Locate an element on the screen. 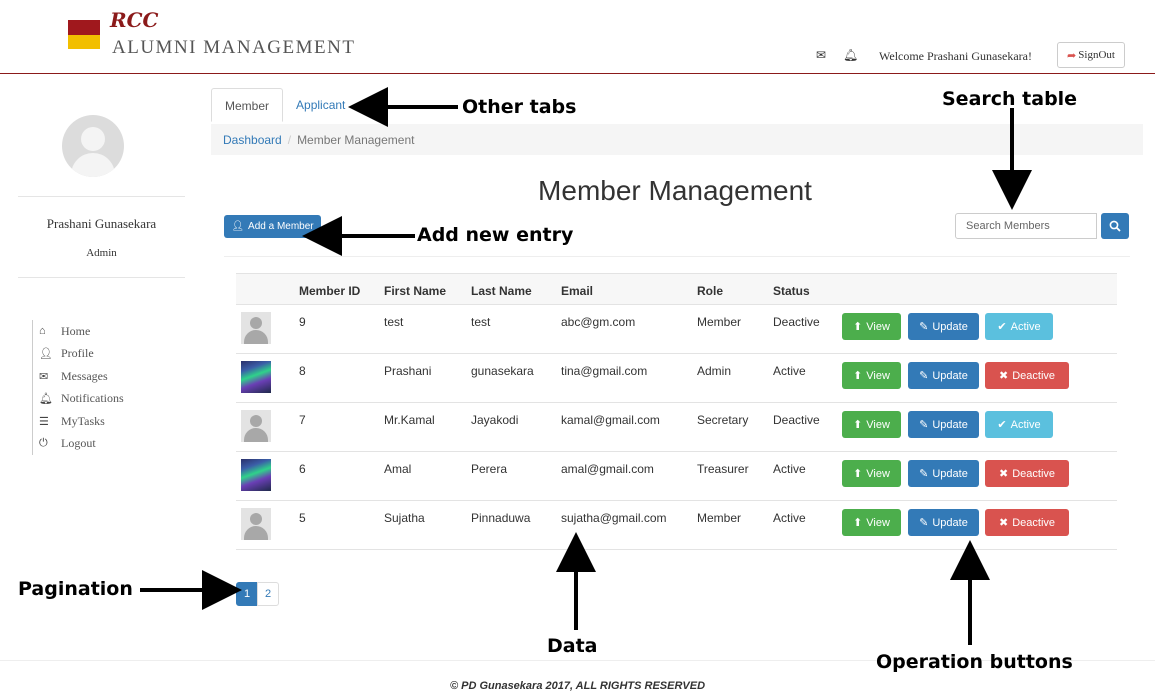 This screenshot has height=693, width=1155. breadcrumb-dashboard-link: Dashboard is located at coordinates (252, 140).